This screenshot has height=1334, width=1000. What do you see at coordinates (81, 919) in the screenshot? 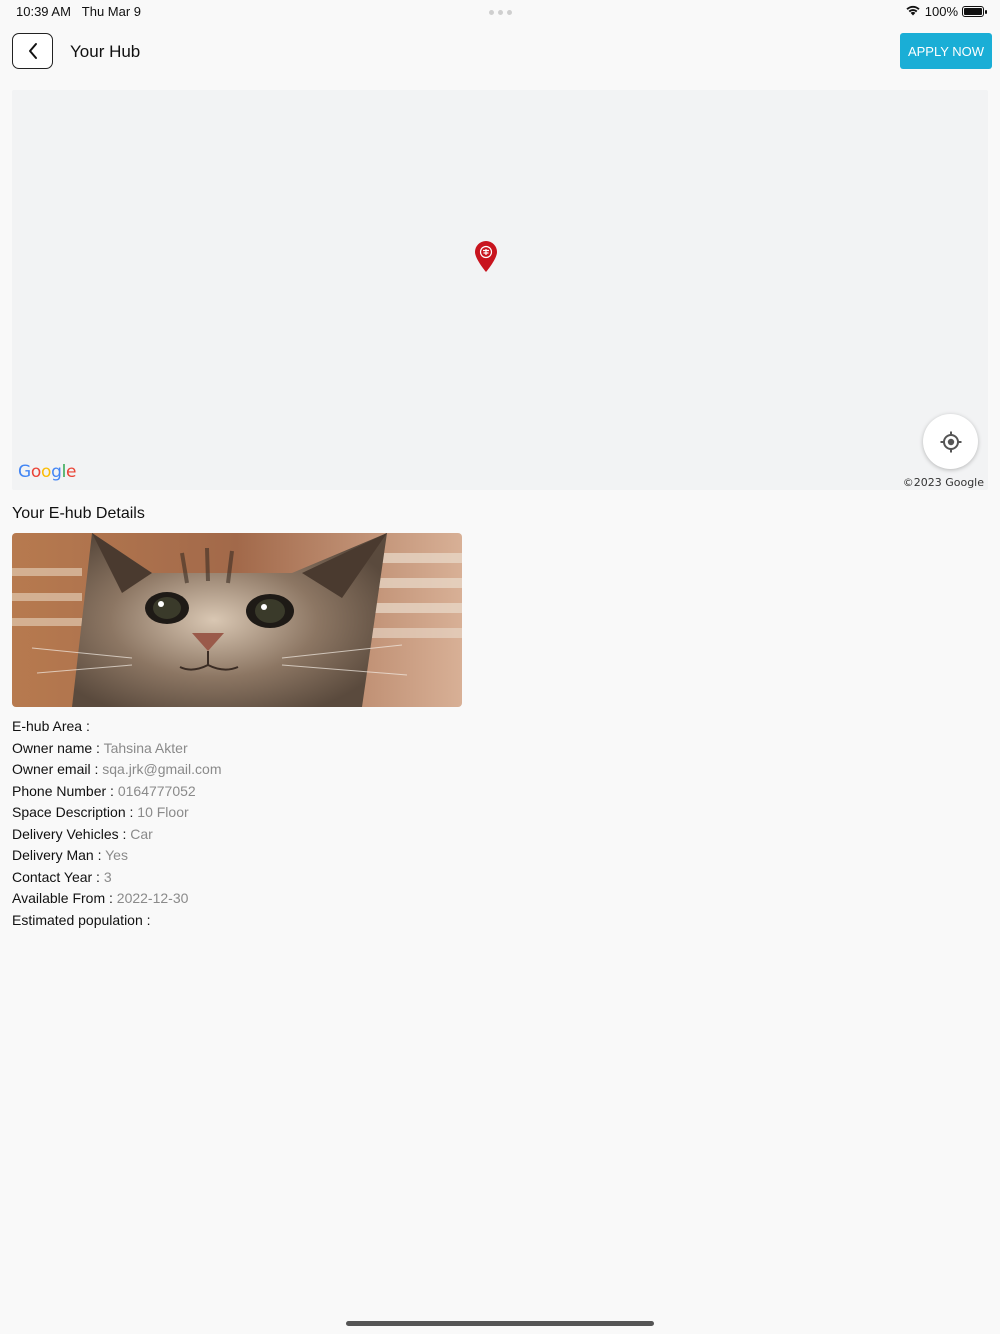
I see `detail-label: Estimated population :` at bounding box center [81, 919].